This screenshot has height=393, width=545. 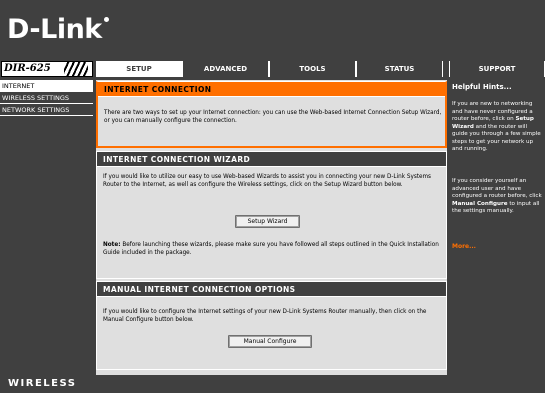 I want to click on tab-advanced: ADVANCED, so click(x=225, y=69).